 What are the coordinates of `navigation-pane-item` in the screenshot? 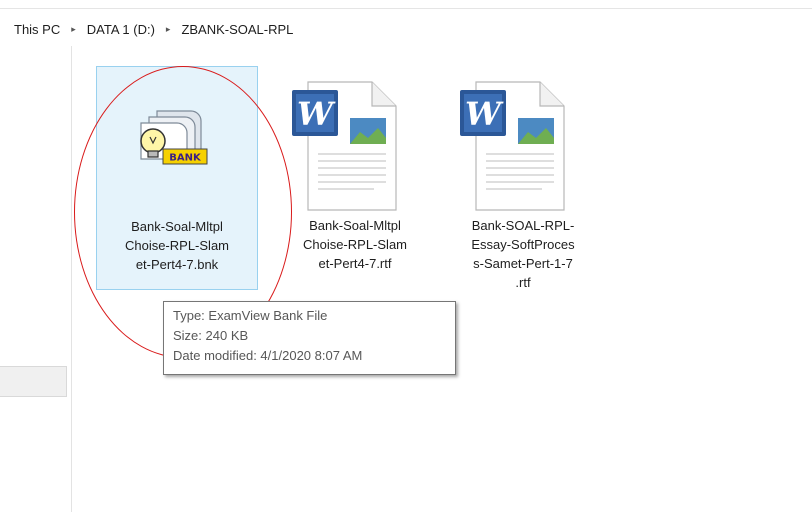 It's located at (33, 381).